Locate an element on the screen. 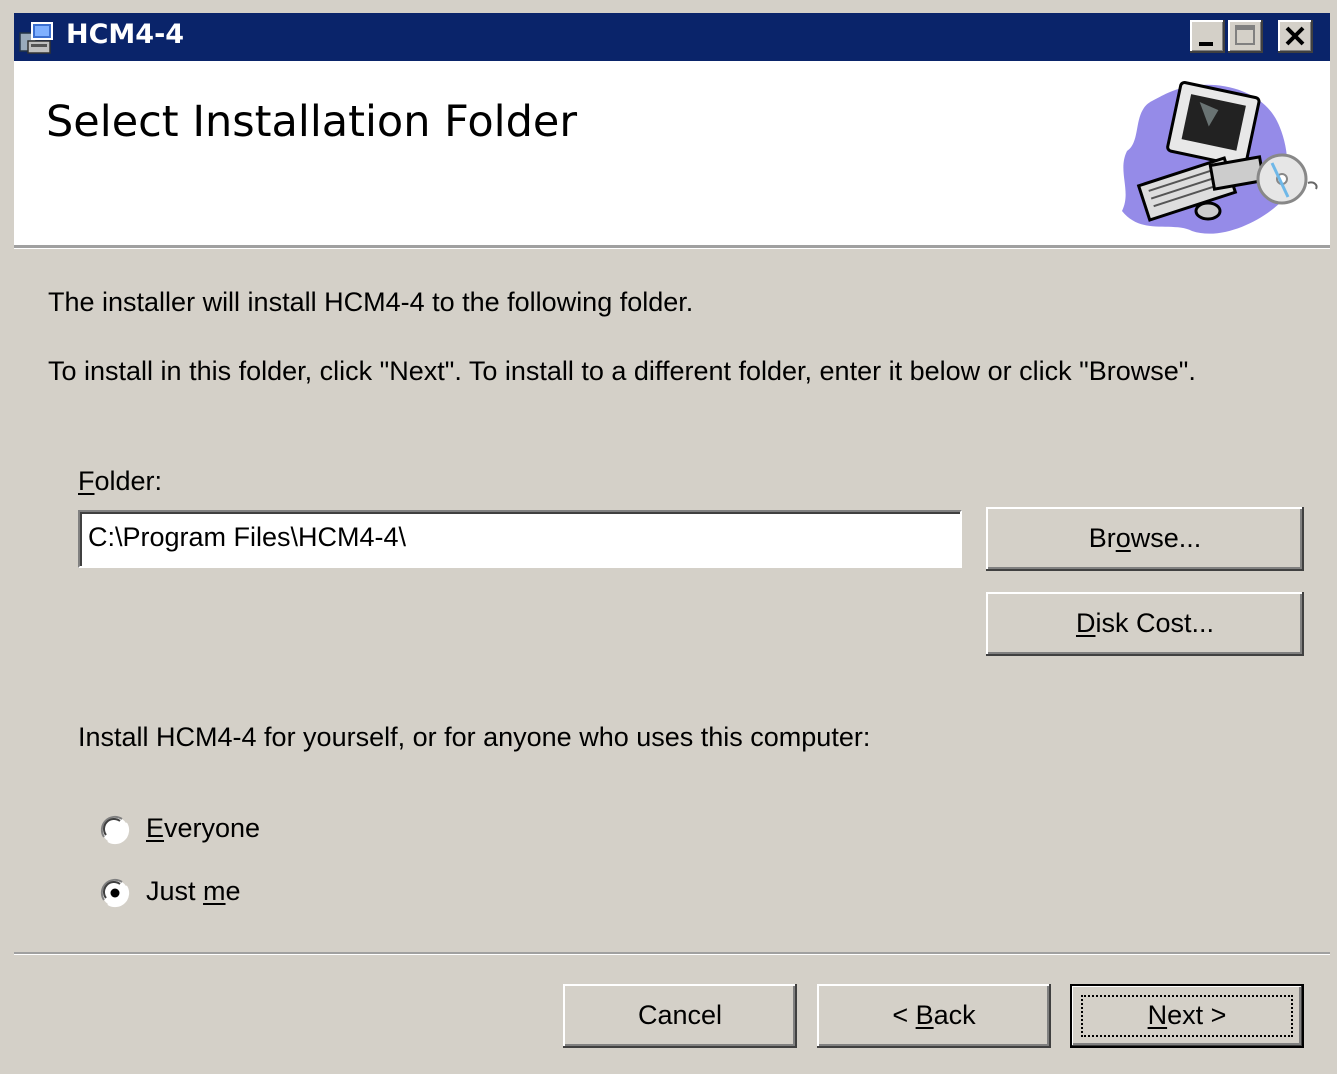 Image resolution: width=1337 pixels, height=1074 pixels. radio-just-me-pre: Just is located at coordinates (175, 891).